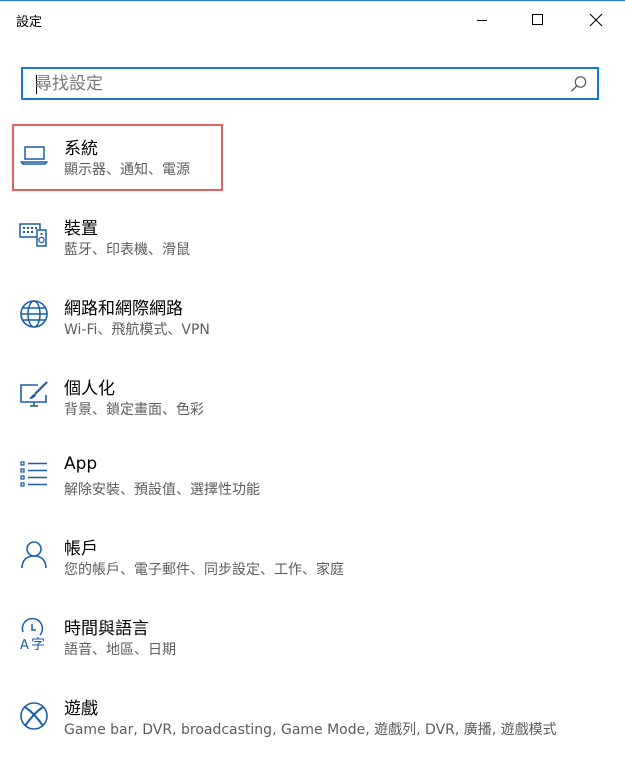 The image size is (625, 765). What do you see at coordinates (34, 554) in the screenshot?
I see `person-icon` at bounding box center [34, 554].